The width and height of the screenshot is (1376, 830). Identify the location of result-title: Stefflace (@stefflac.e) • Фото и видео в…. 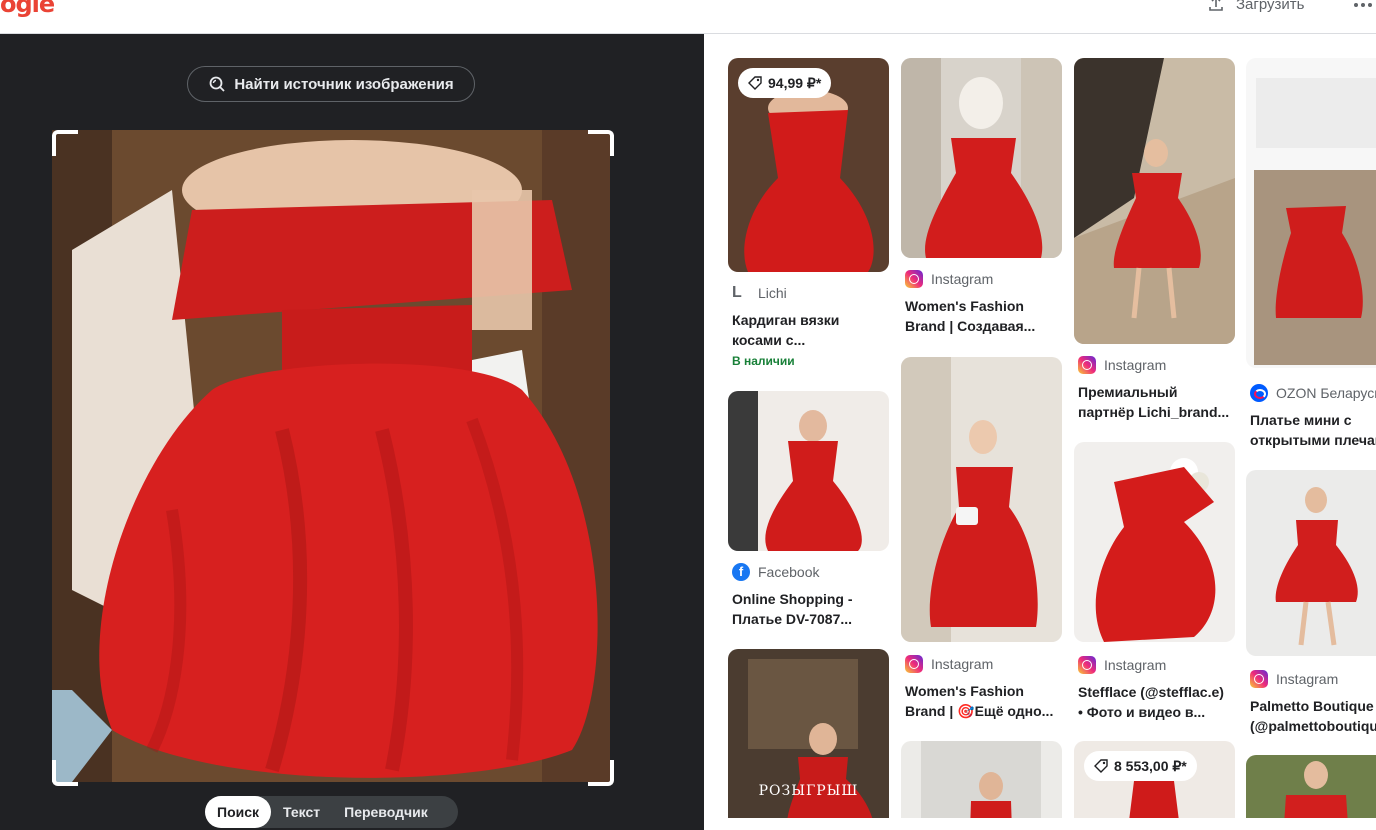
(1155, 702).